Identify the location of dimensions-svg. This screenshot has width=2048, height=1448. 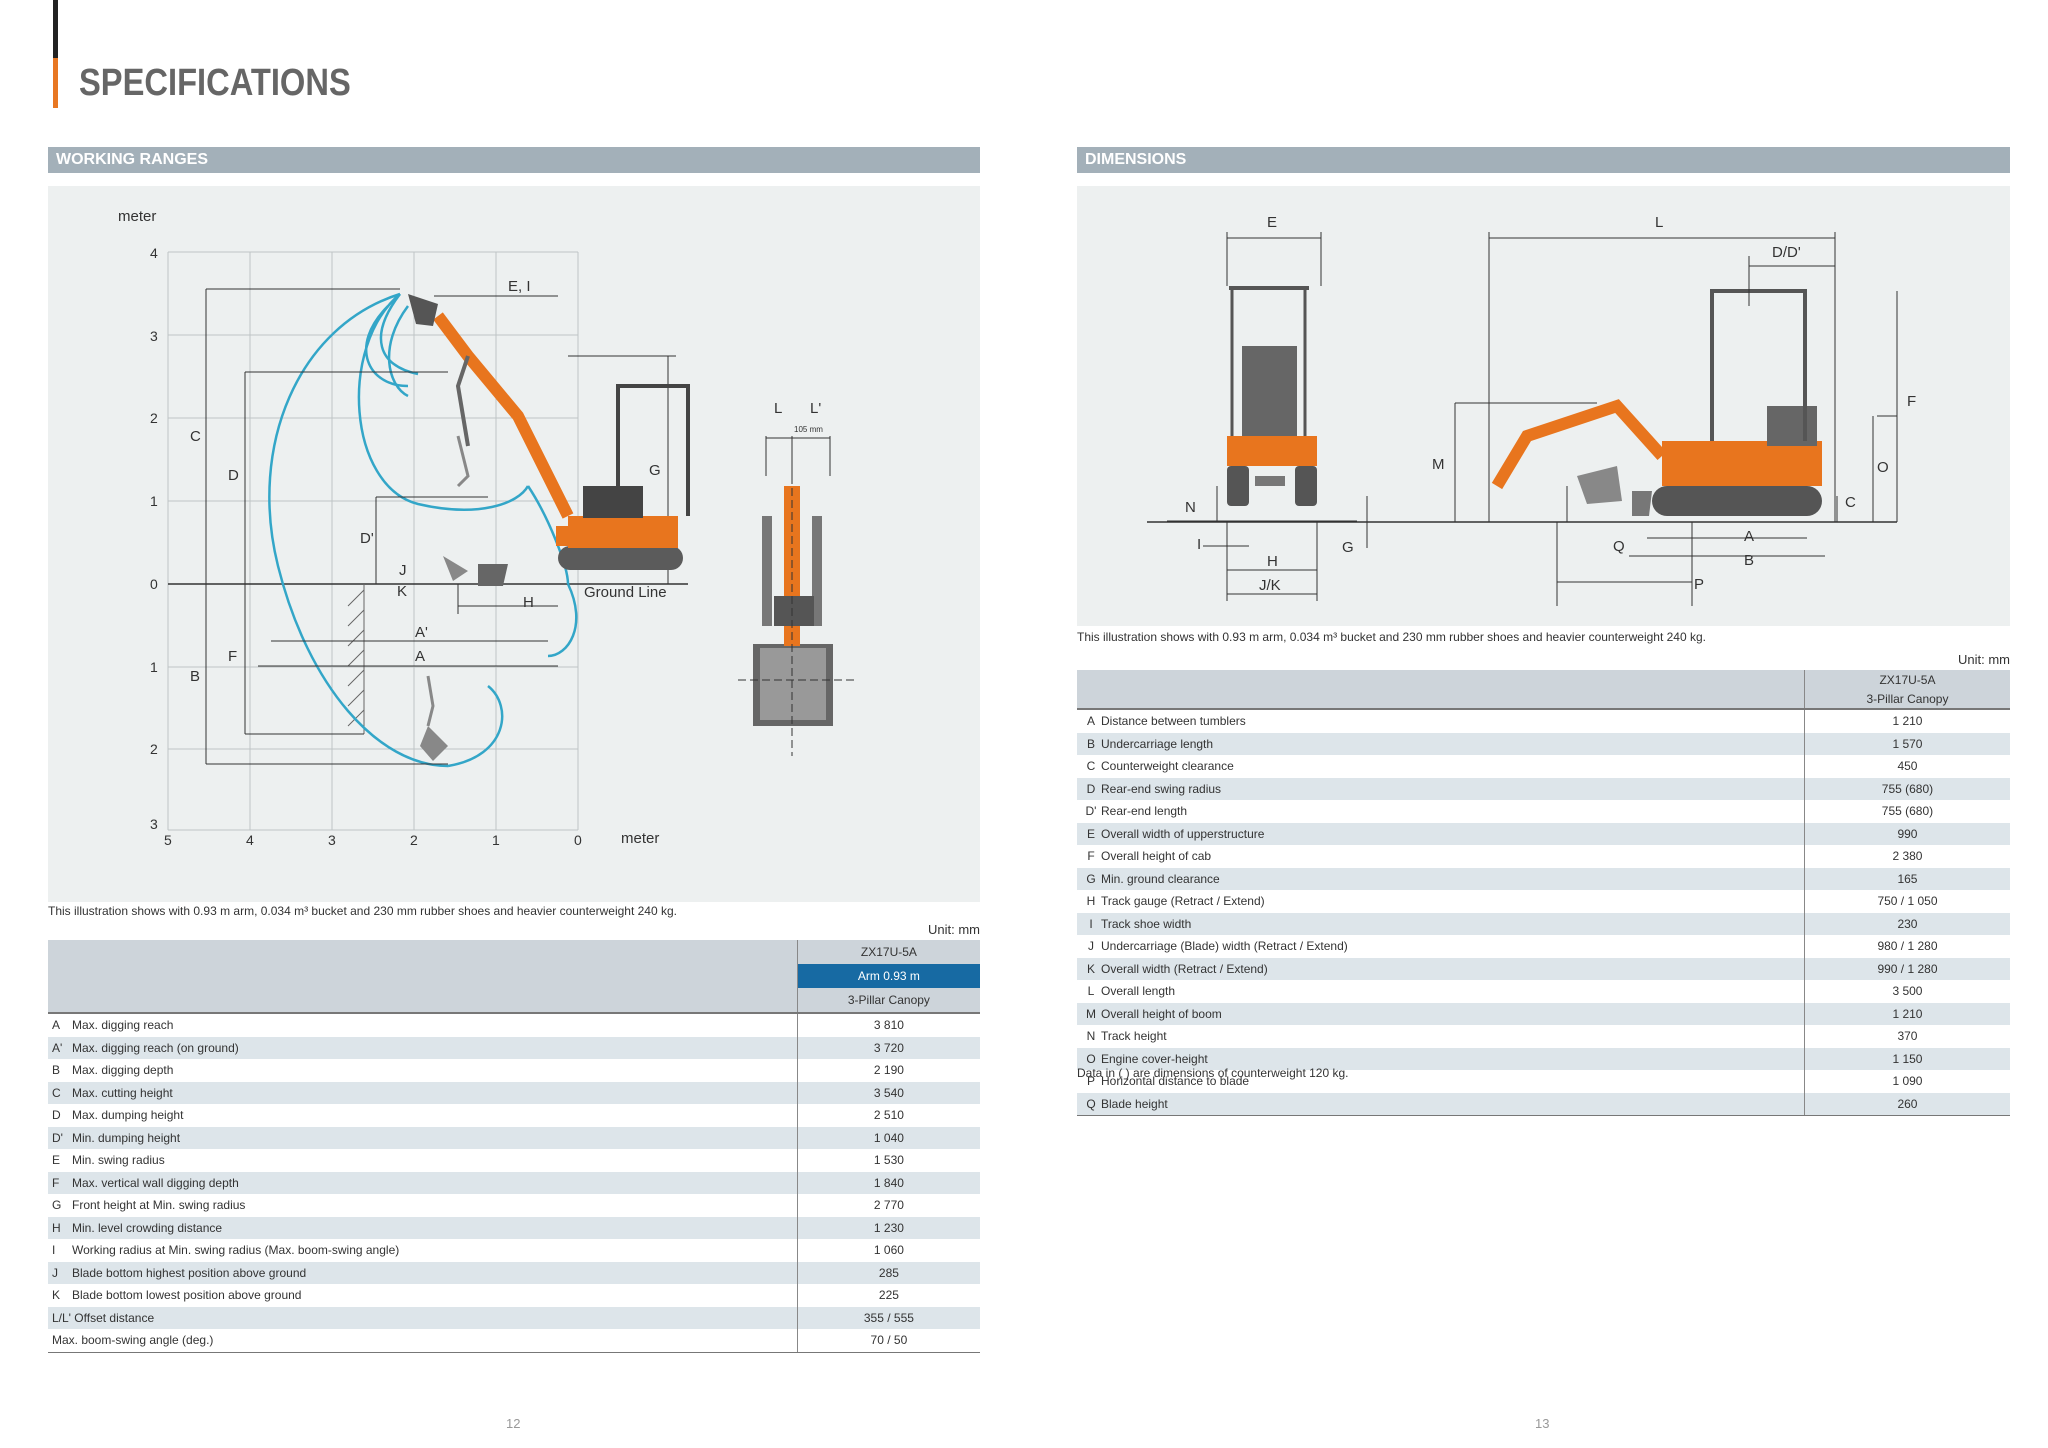
(1522, 419).